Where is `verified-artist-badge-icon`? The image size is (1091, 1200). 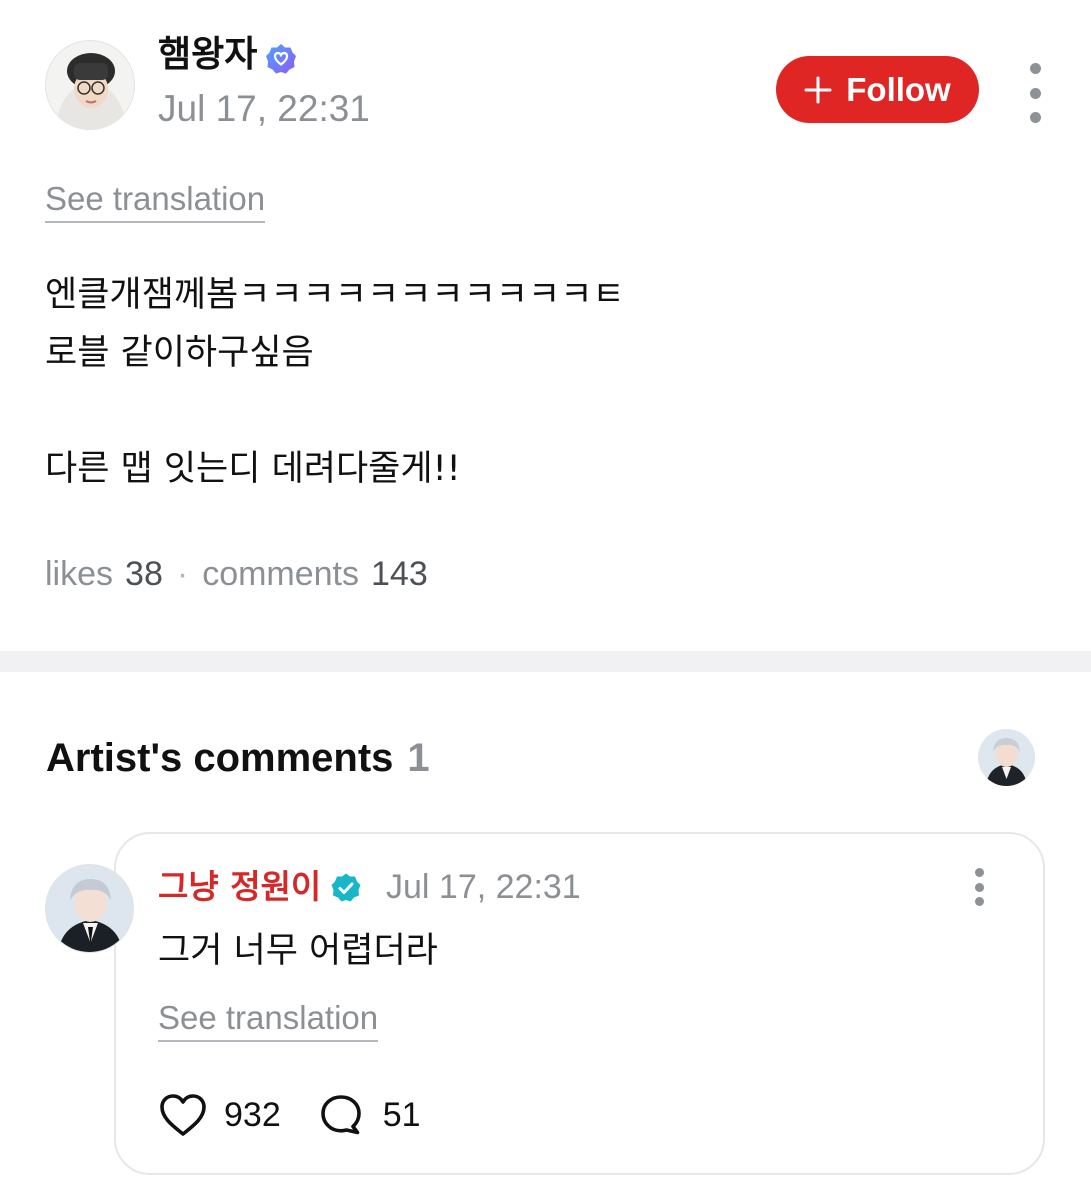 verified-artist-badge-icon is located at coordinates (346, 887).